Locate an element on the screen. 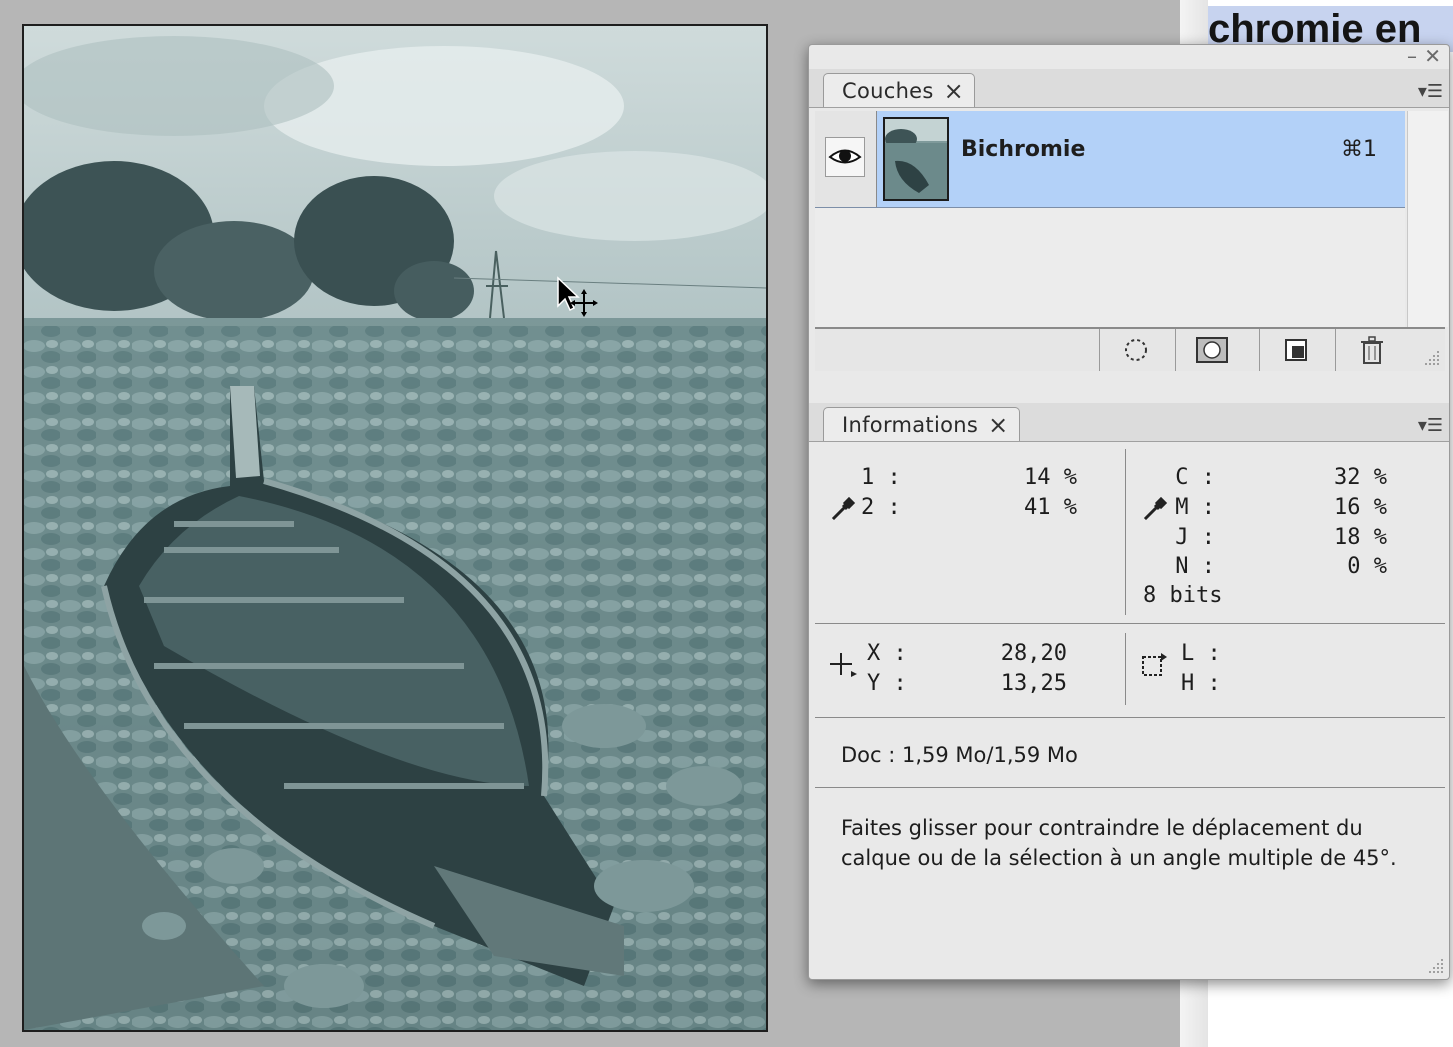  couches-button-bar is located at coordinates (1130, 349).